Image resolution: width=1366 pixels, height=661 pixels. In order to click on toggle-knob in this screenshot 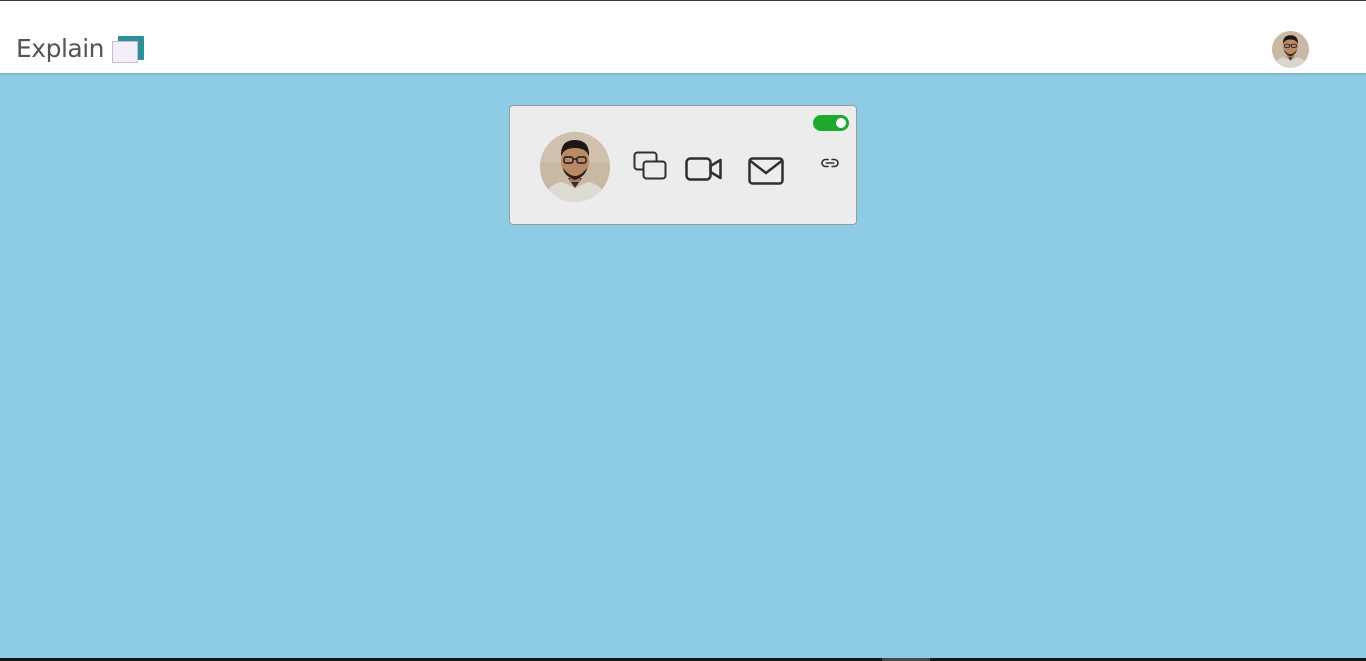, I will do `click(841, 123)`.